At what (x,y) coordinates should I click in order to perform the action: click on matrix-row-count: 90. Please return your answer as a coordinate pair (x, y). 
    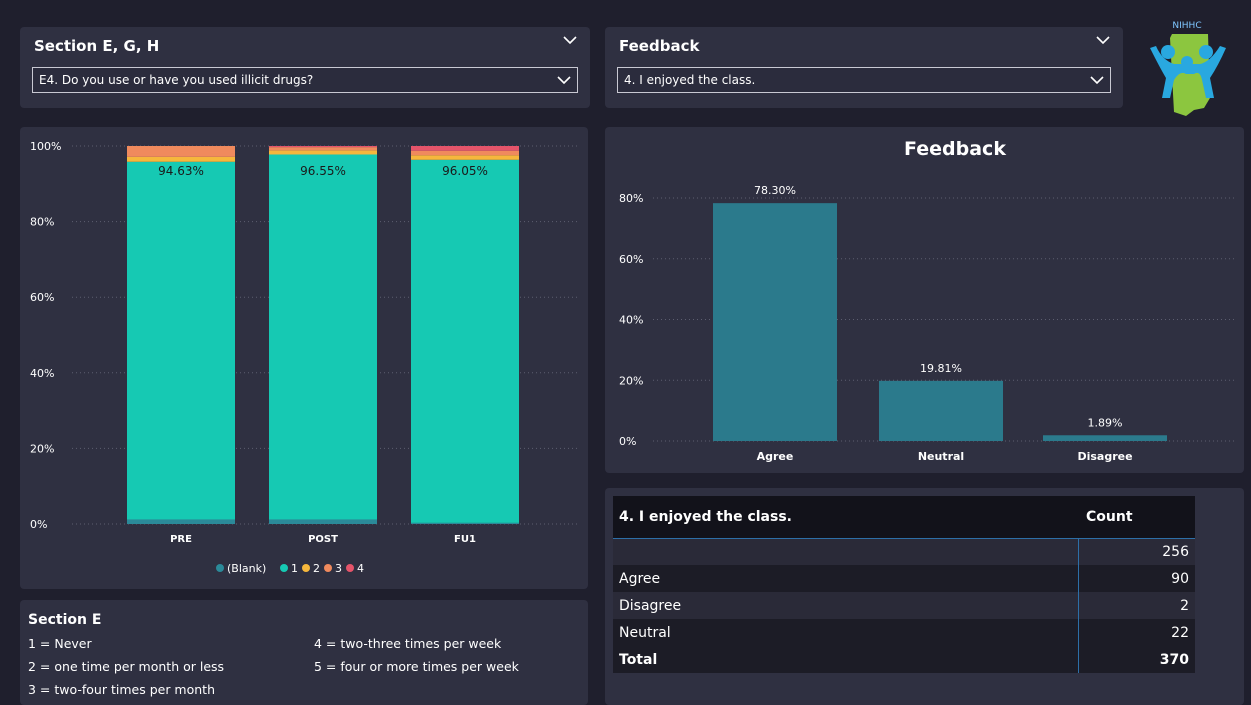
    Looking at the image, I should click on (1136, 578).